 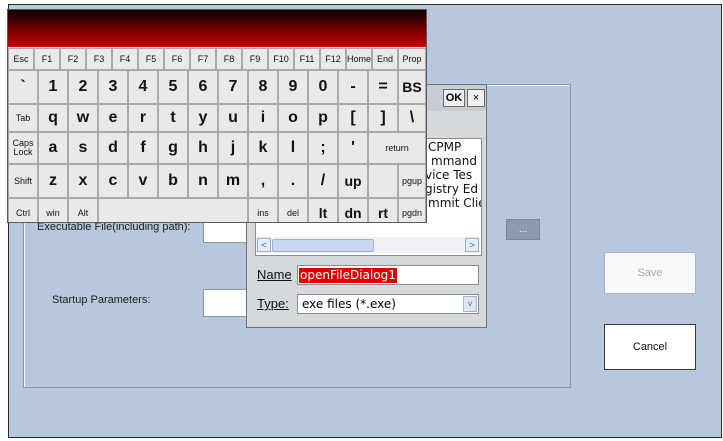 What do you see at coordinates (203, 148) in the screenshot?
I see `key-h: h` at bounding box center [203, 148].